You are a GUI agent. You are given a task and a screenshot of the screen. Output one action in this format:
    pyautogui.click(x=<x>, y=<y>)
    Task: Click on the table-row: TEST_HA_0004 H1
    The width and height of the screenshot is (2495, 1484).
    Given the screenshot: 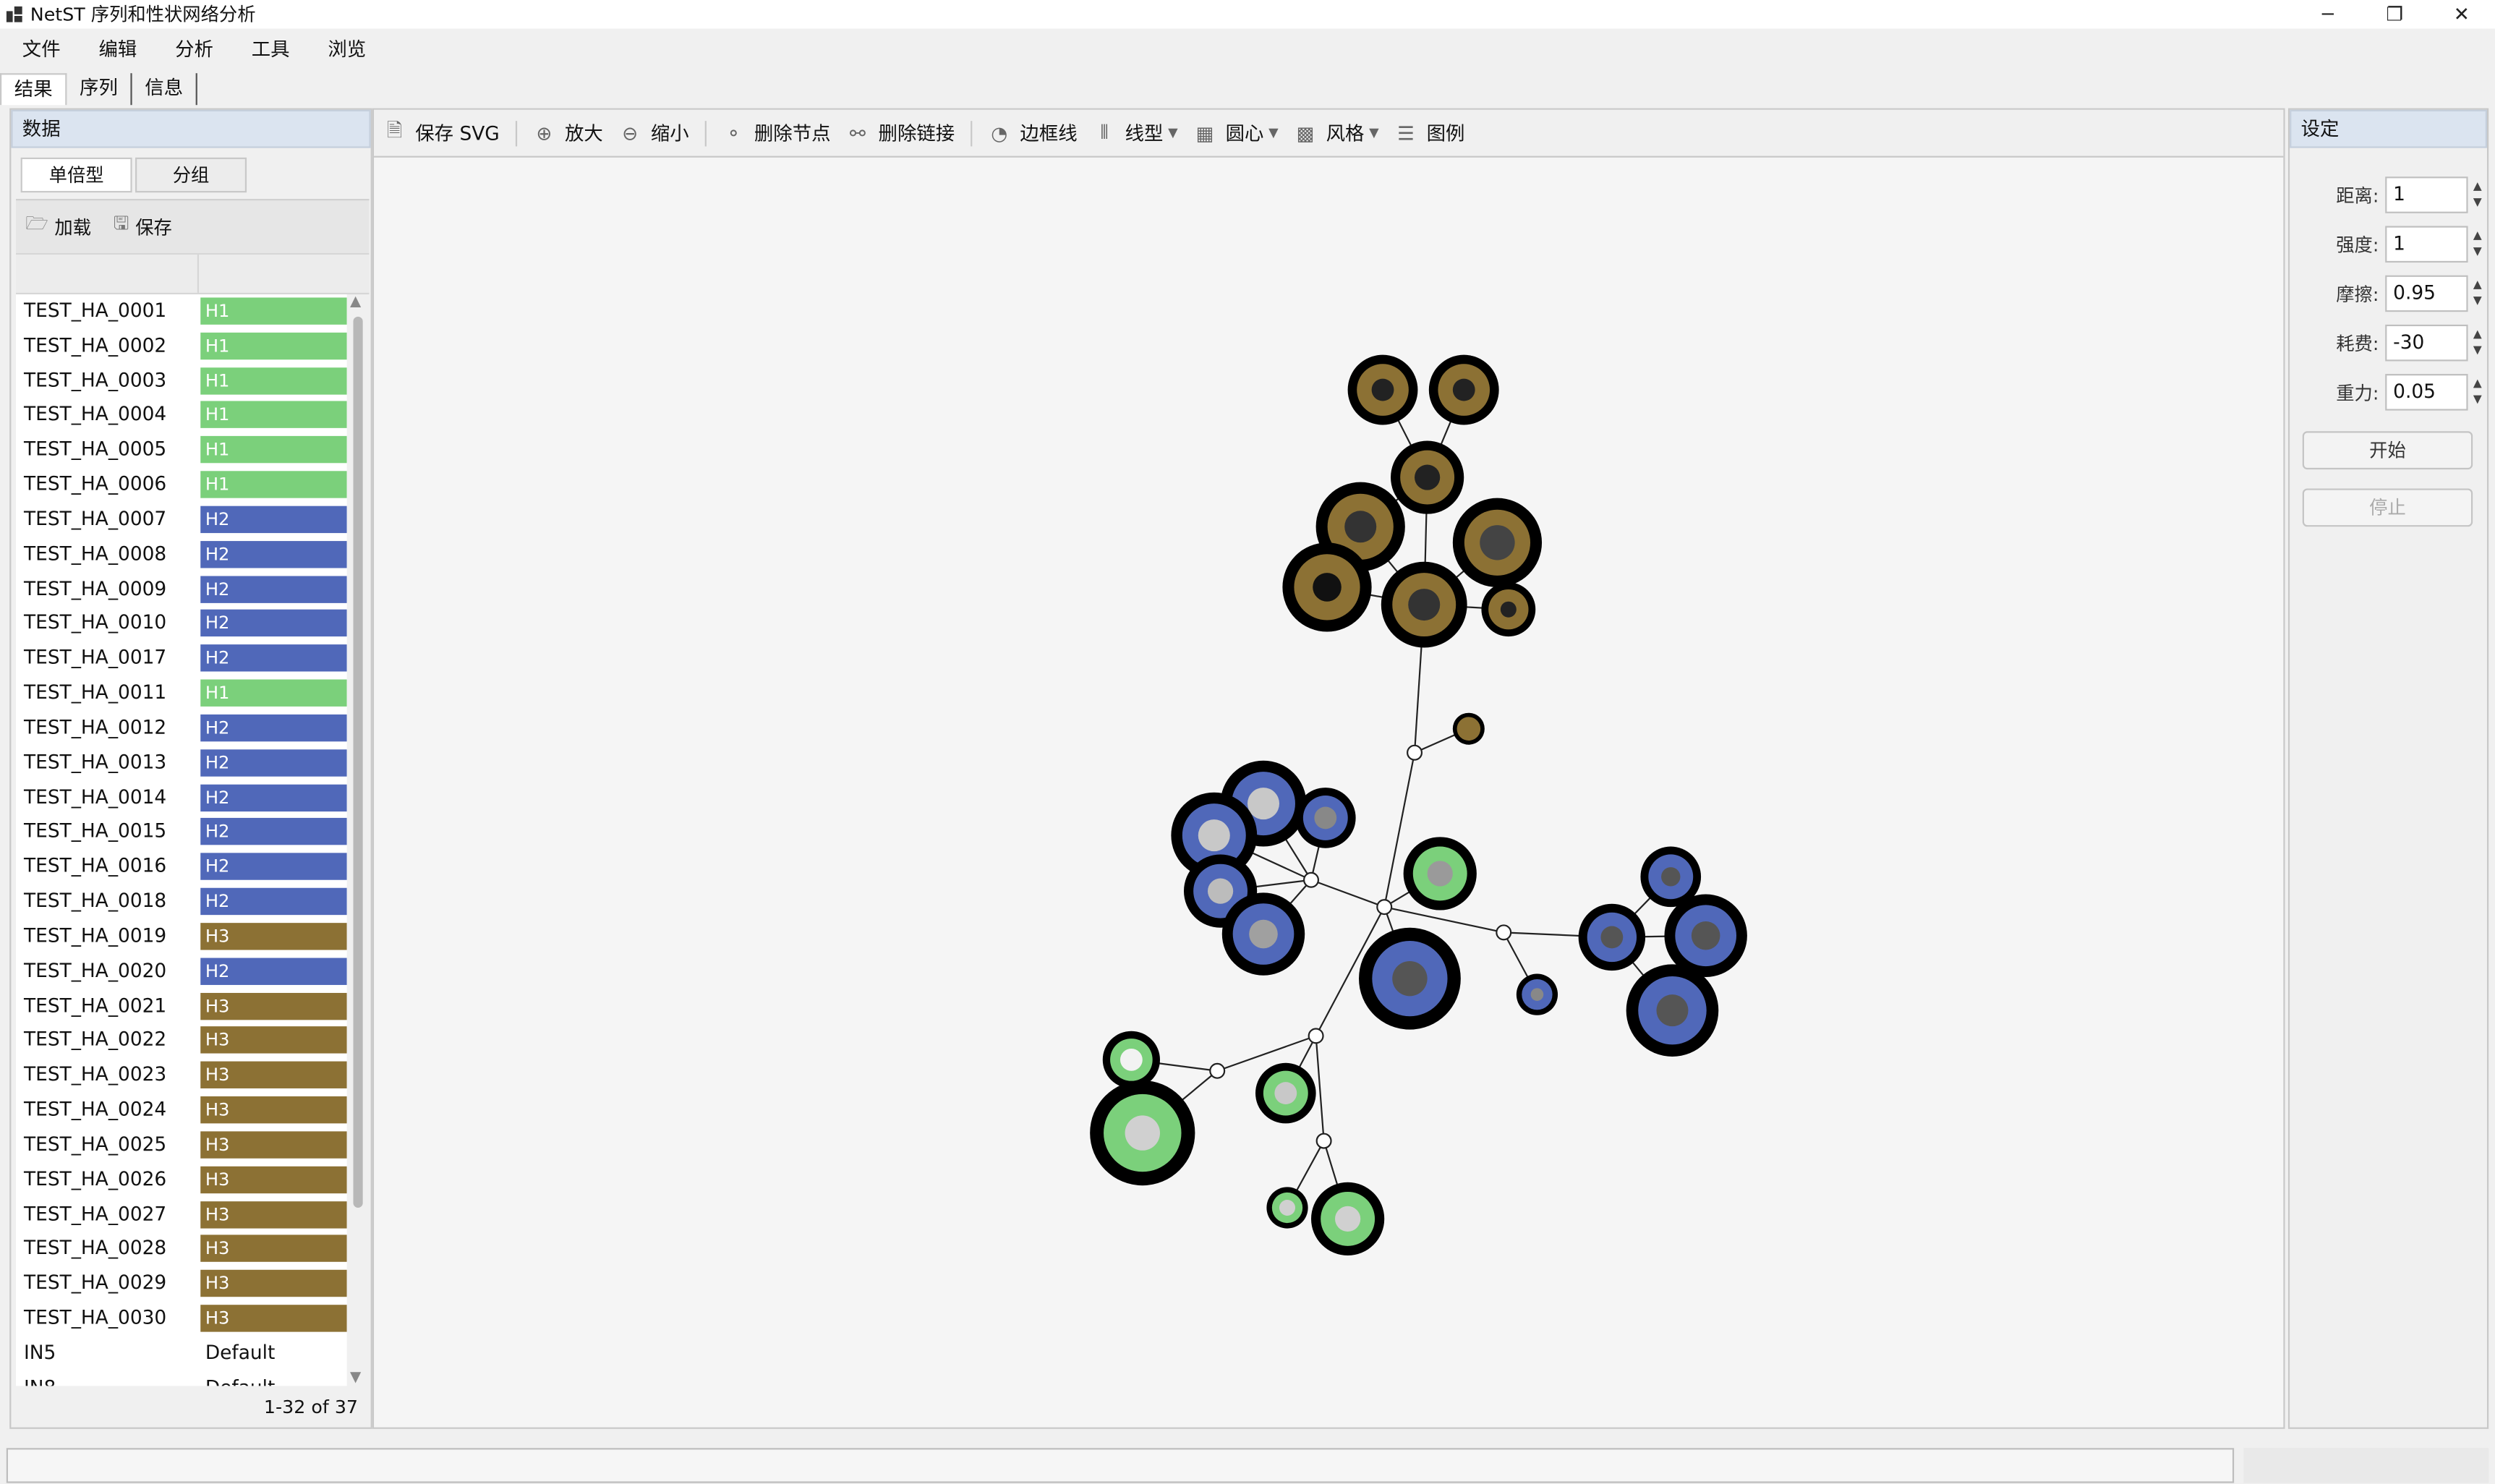 What is the action you would take?
    pyautogui.click(x=181, y=415)
    